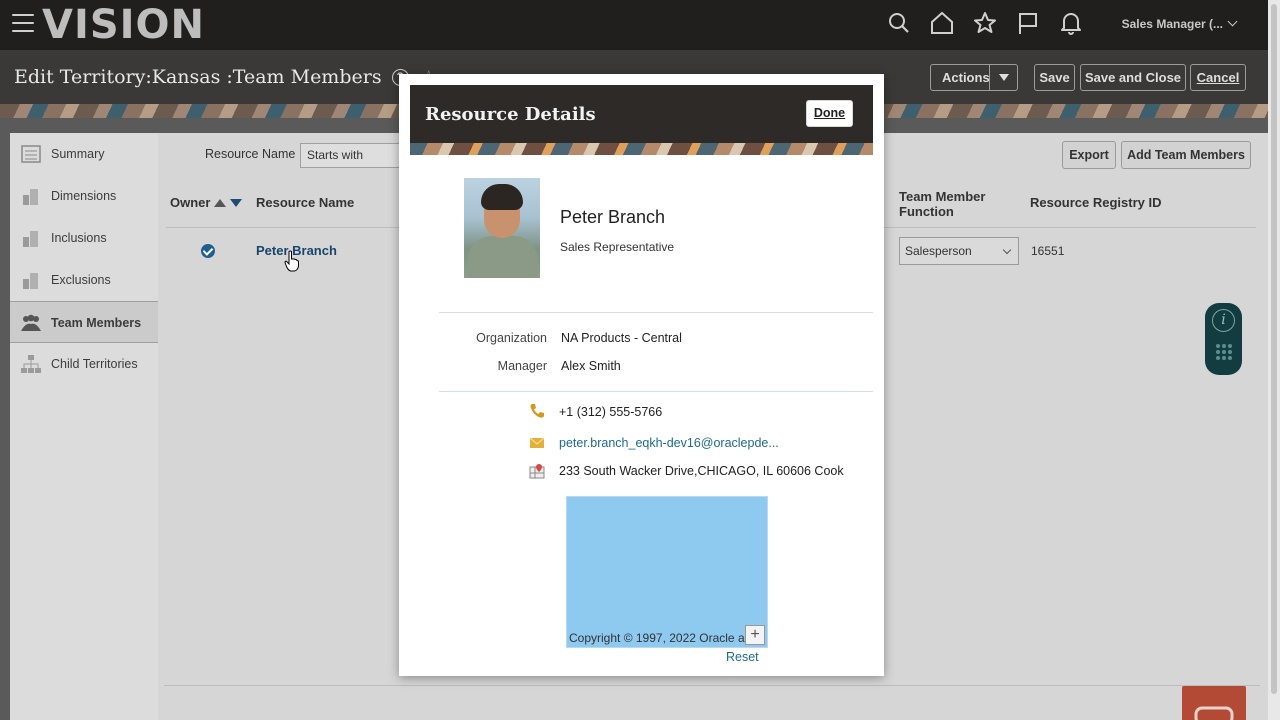 The width and height of the screenshot is (1280, 720). Describe the element at coordinates (989, 77) in the screenshot. I see `actions-divider` at that location.